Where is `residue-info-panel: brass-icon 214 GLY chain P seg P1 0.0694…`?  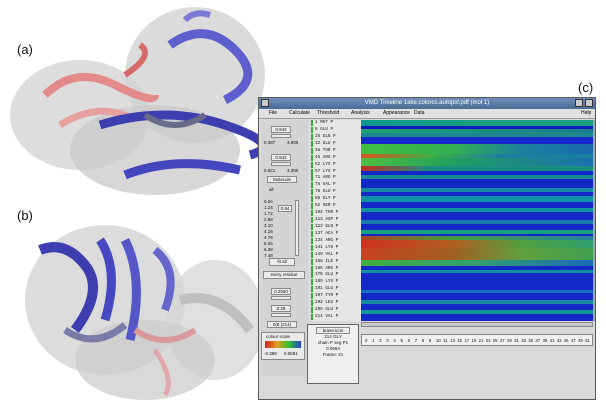 residue-info-panel: brass-icon 214 GLY chain P seg P1 0.0694… is located at coordinates (333, 354).